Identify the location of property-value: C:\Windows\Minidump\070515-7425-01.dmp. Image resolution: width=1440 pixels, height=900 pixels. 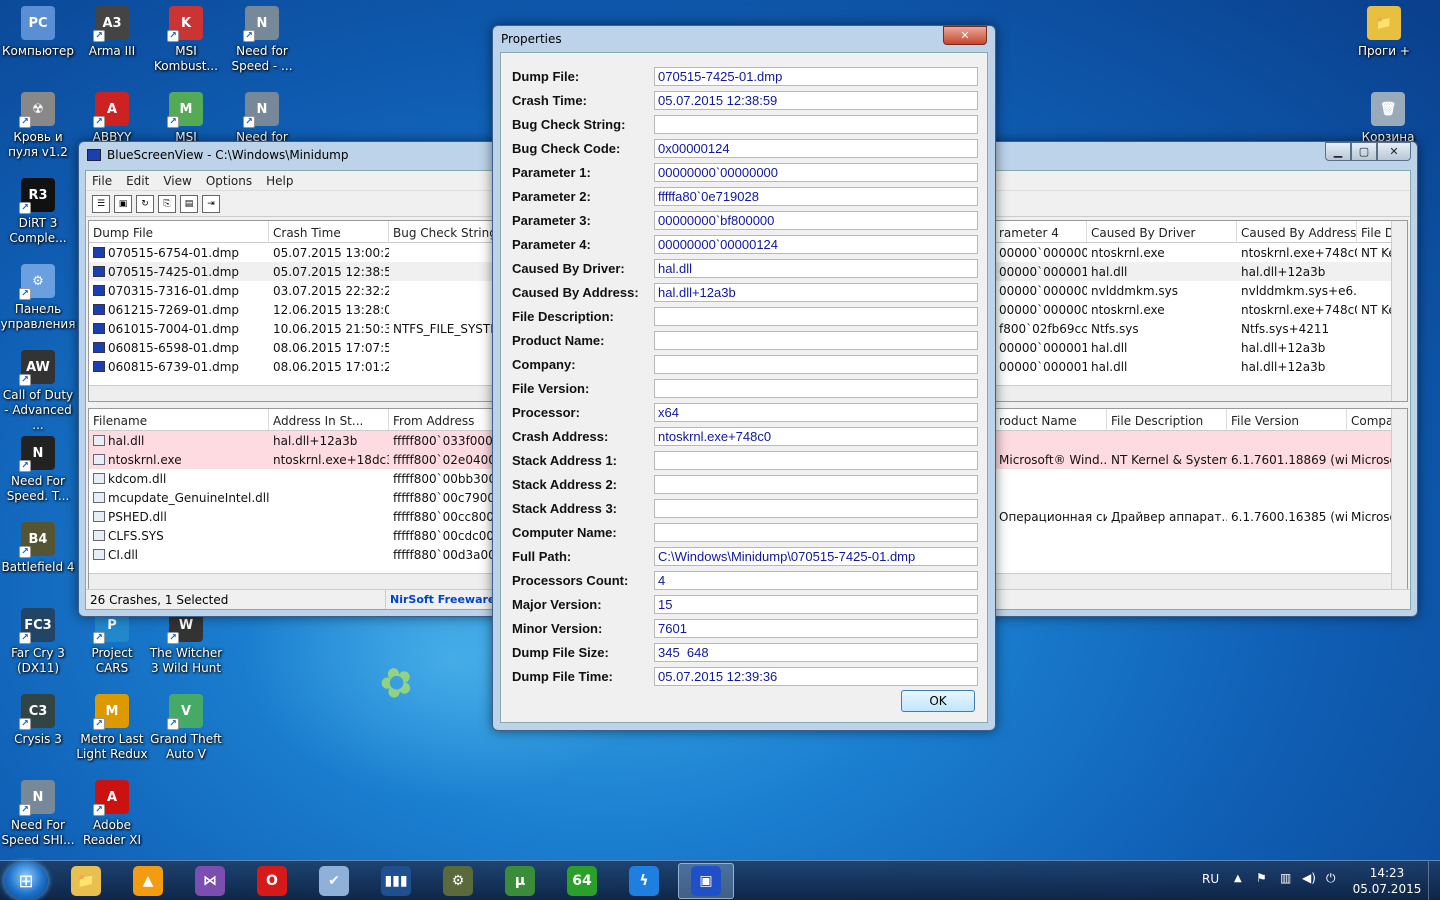
(816, 556).